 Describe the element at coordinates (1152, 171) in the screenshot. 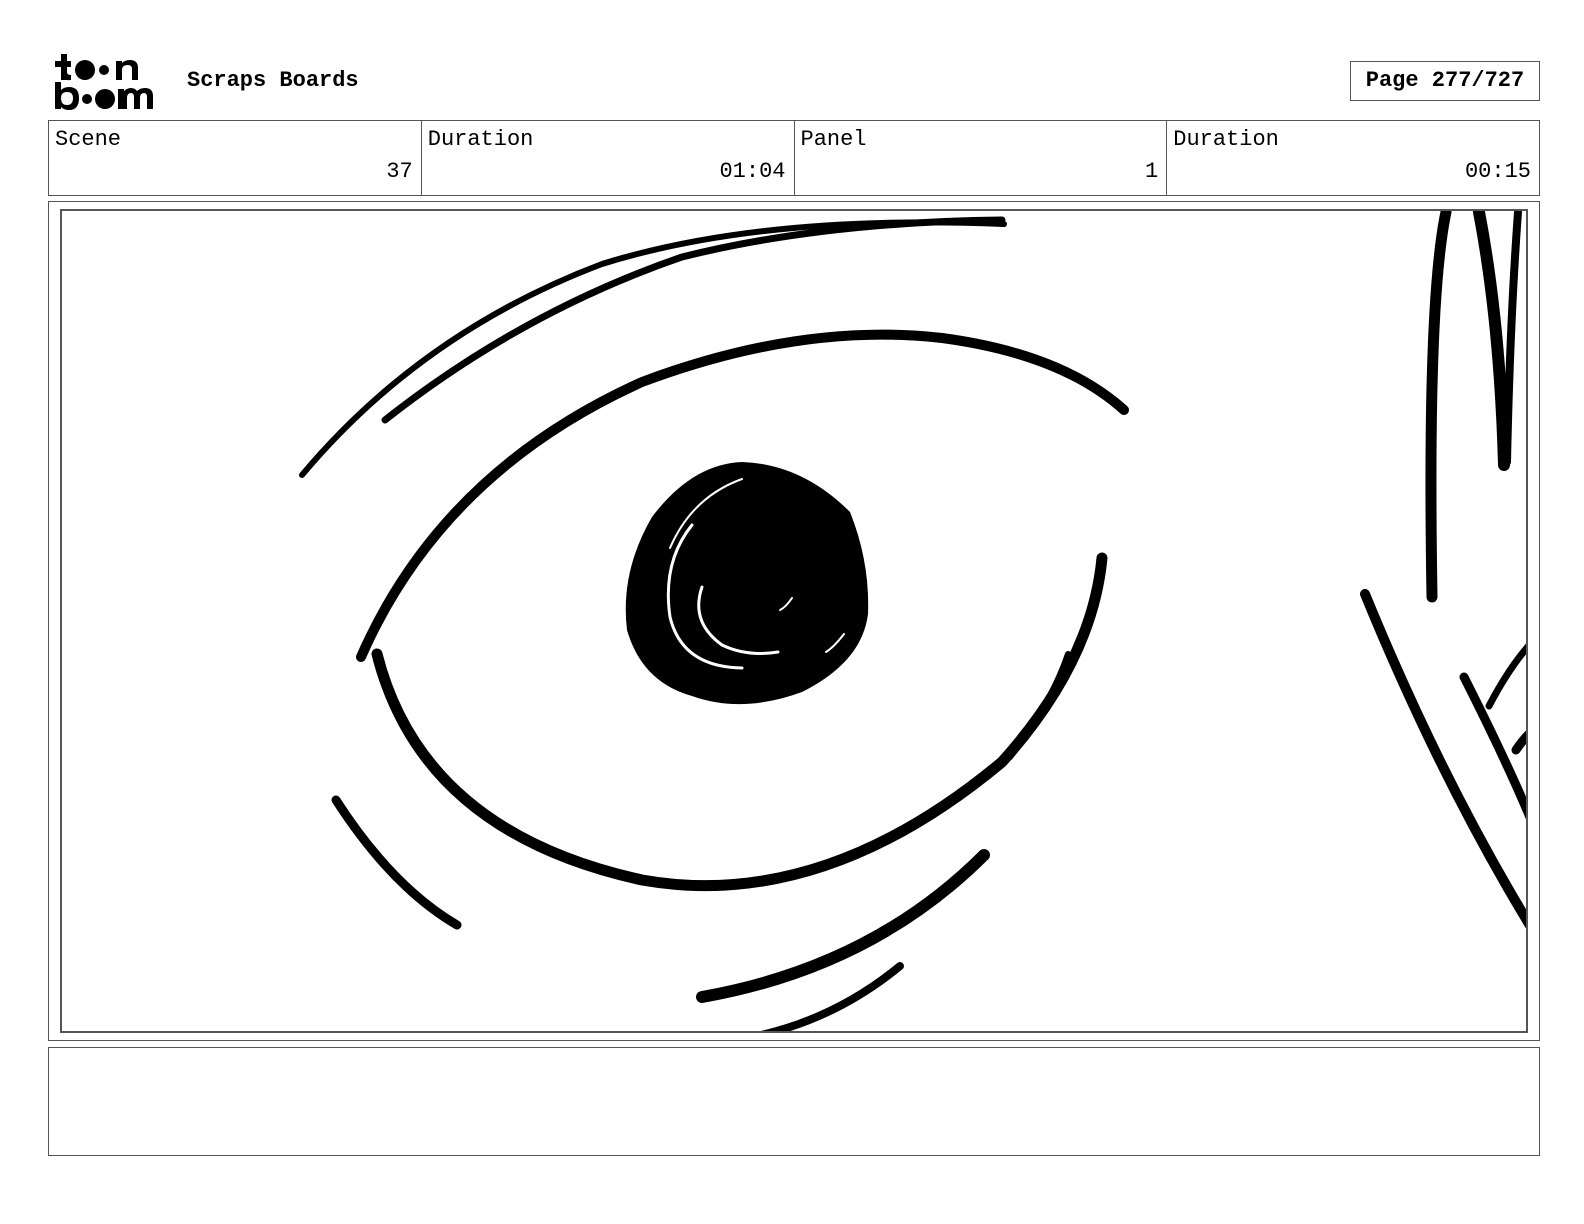

I see `panel-value: 1` at that location.